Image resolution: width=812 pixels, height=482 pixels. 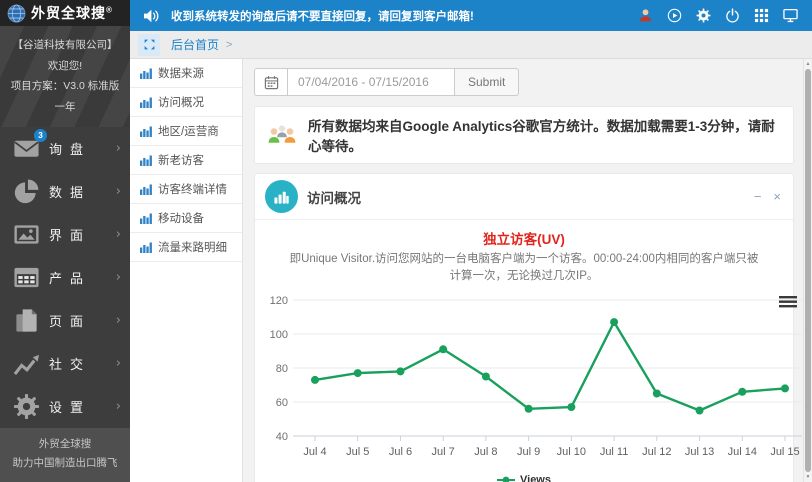 I want to click on svg-text: Jul 12, so click(x=656, y=452).